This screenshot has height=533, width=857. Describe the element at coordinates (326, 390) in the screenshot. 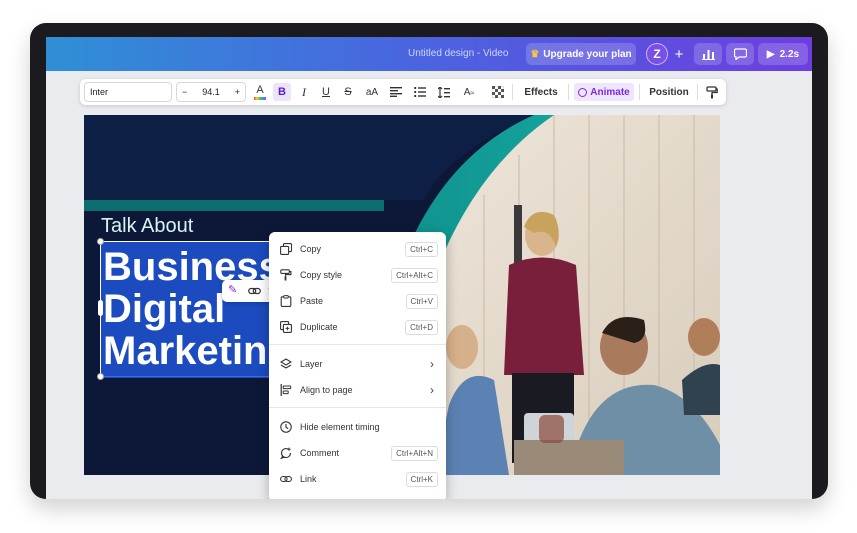

I see `menu-item-label: Align to page` at that location.